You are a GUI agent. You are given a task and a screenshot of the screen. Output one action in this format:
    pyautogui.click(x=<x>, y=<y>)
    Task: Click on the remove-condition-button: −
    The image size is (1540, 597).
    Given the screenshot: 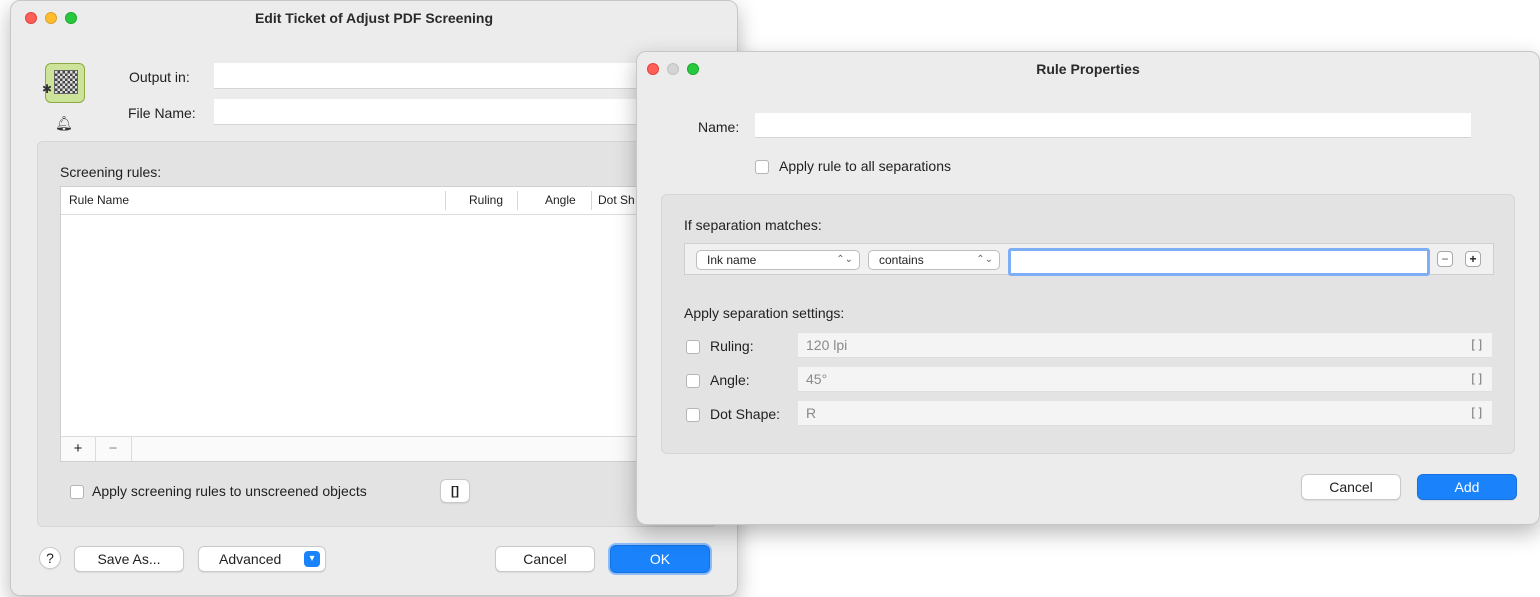 What is the action you would take?
    pyautogui.click(x=1445, y=259)
    